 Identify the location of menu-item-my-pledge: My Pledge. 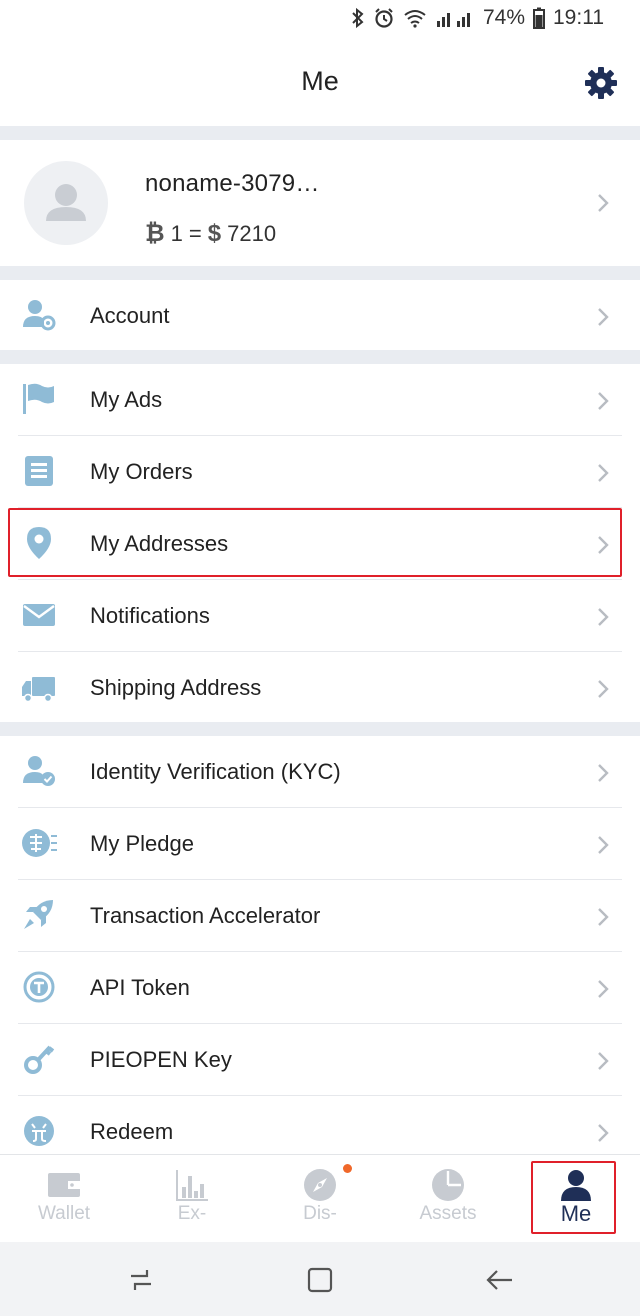
(320, 844).